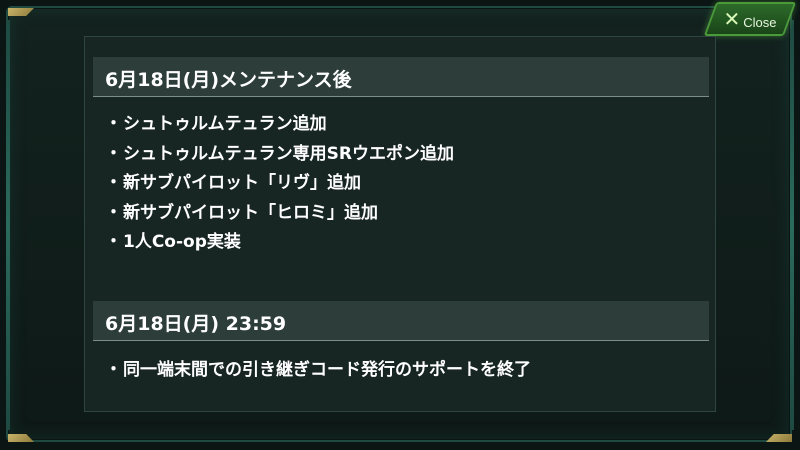  Describe the element at coordinates (327, 370) in the screenshot. I see `list-item-text: 同一端末間での引き継ぎコード発行のサポートを終了` at that location.